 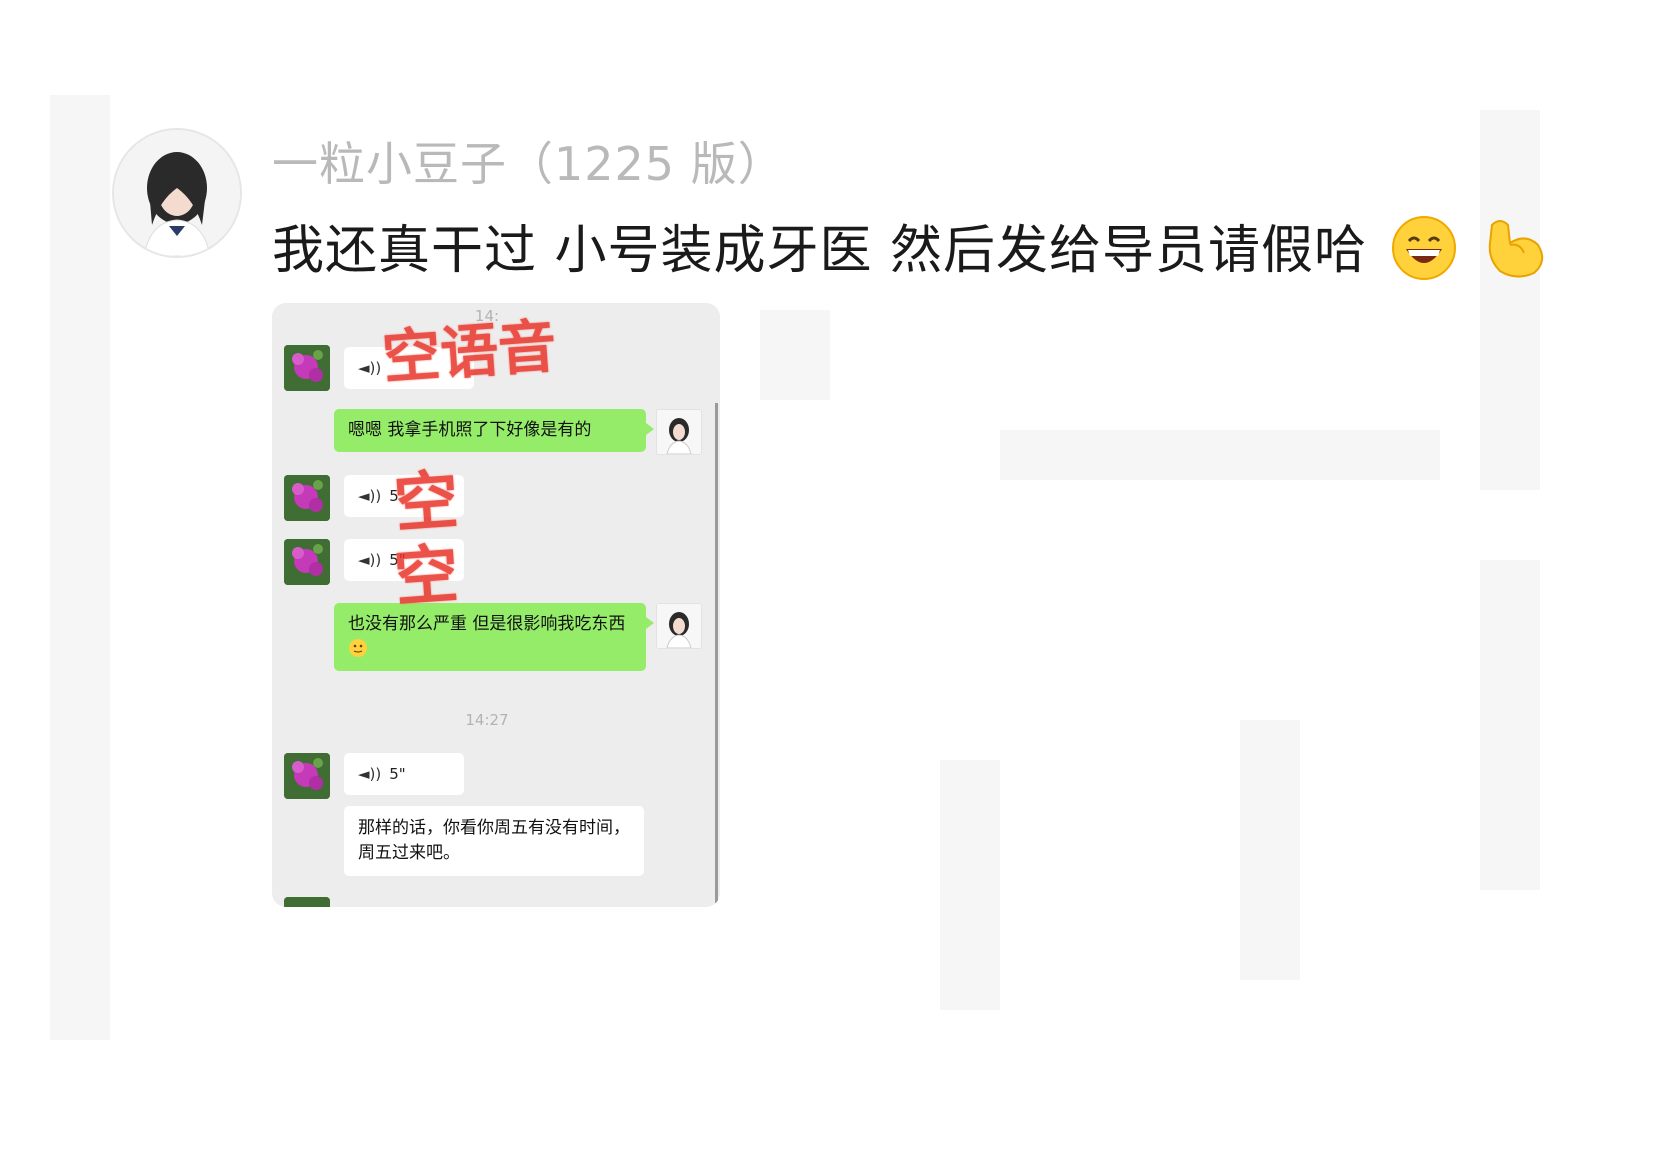 I want to click on voice-message: ◄)) 5", so click(x=404, y=774).